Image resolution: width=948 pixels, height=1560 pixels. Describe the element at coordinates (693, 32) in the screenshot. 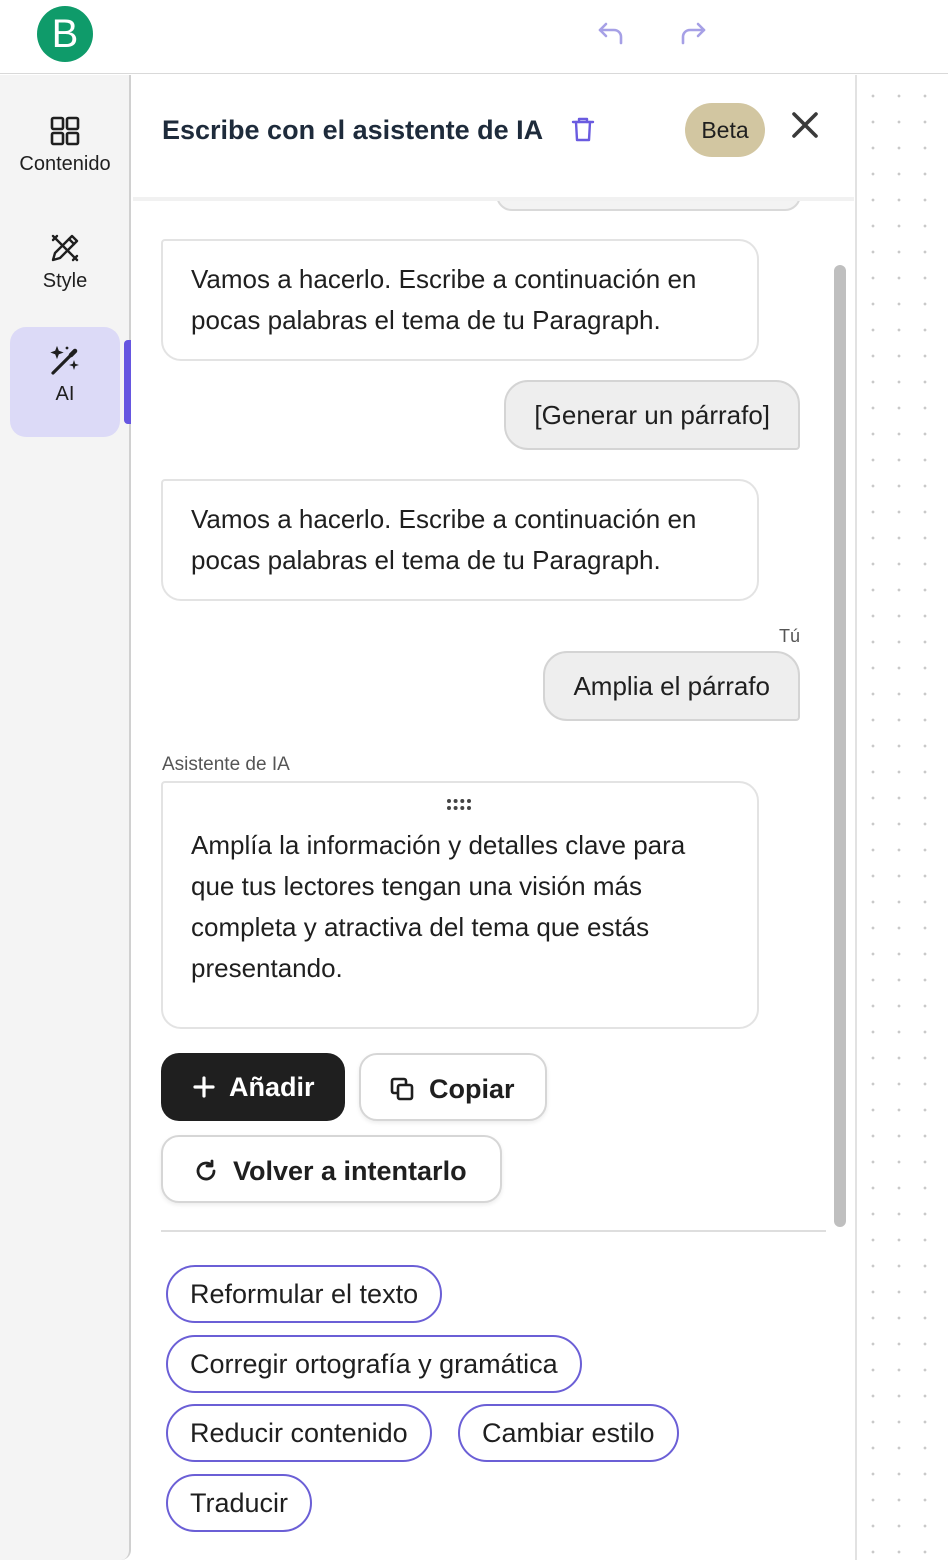

I see `redo-icon` at that location.